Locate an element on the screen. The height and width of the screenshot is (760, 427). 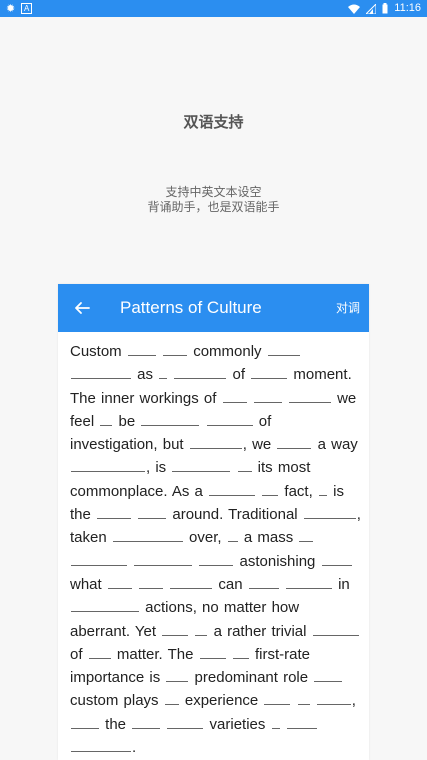
passage-segment: . is located at coordinates (134, 748).